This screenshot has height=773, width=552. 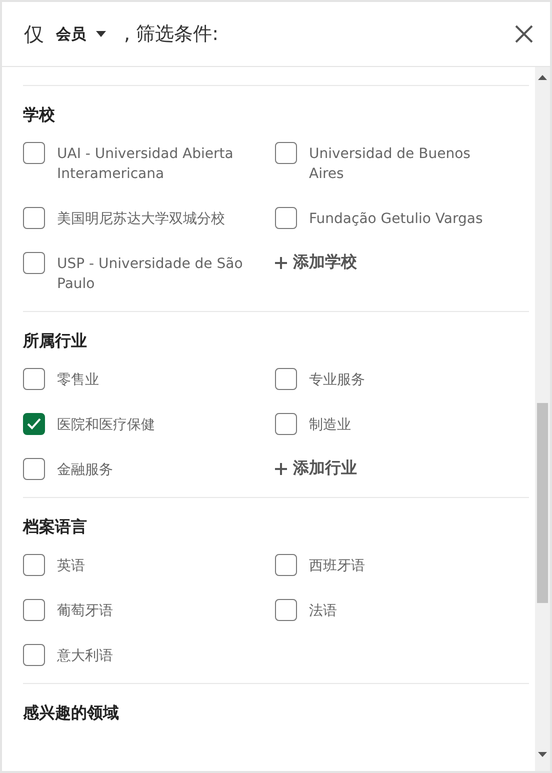 I want to click on option-label: UAI - Universidad Abierta Interamericana, so click(x=145, y=164).